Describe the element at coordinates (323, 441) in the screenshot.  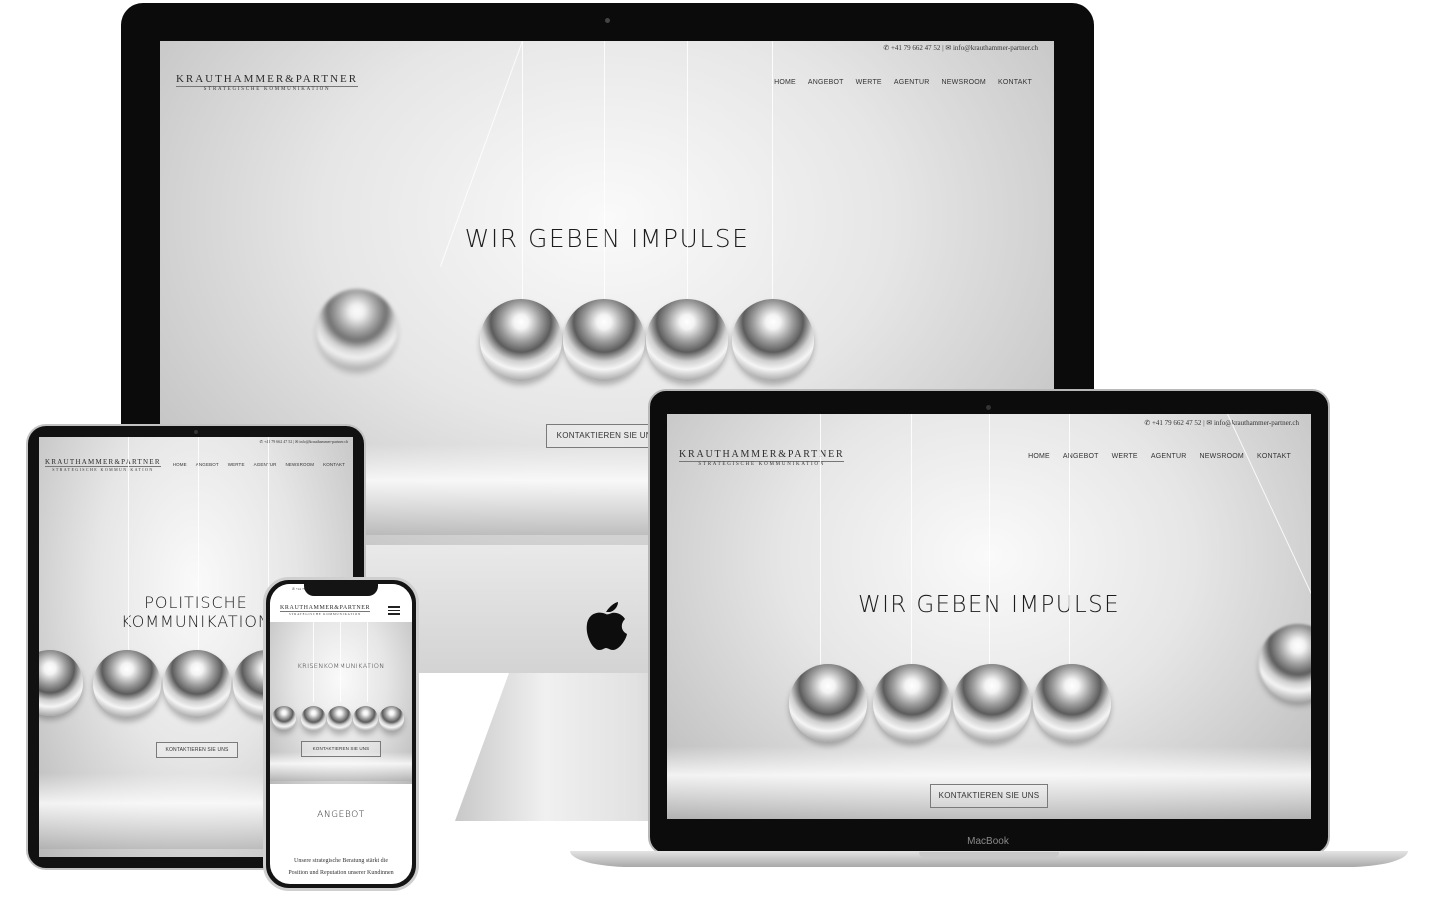
I see `ipad-email: info@krauthammer-partner.ch` at that location.